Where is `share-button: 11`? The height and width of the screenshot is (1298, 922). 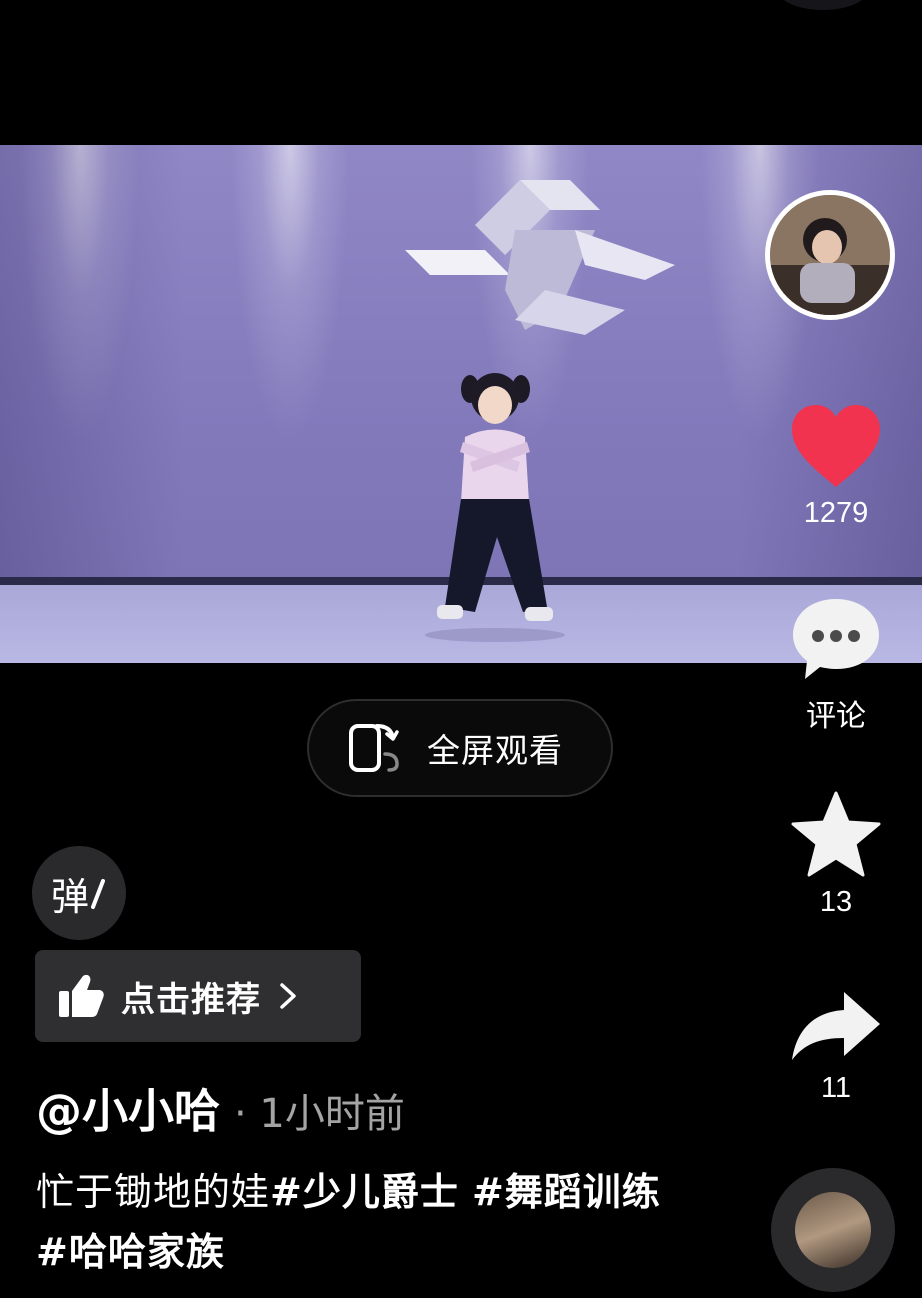
share-button: 11 is located at coordinates (836, 1046).